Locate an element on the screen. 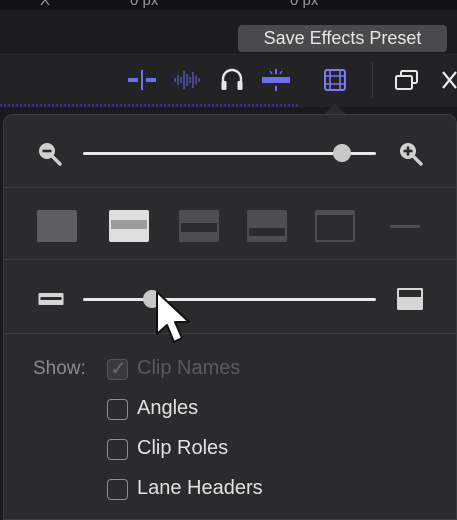 This screenshot has height=520, width=457. close-x-icon is located at coordinates (448, 80).